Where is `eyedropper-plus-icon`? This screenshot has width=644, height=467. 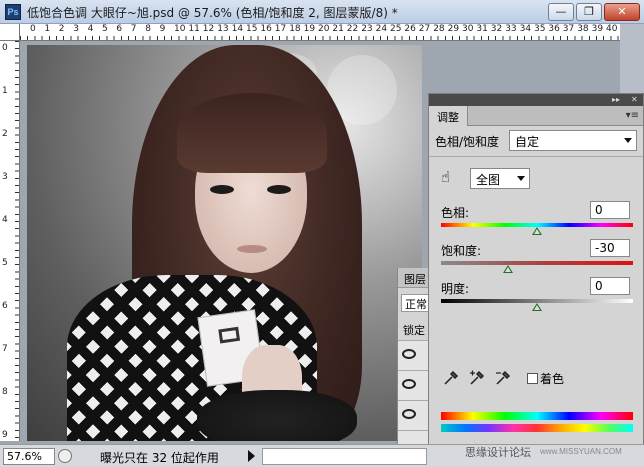
eyedropper-plus-icon is located at coordinates (477, 378).